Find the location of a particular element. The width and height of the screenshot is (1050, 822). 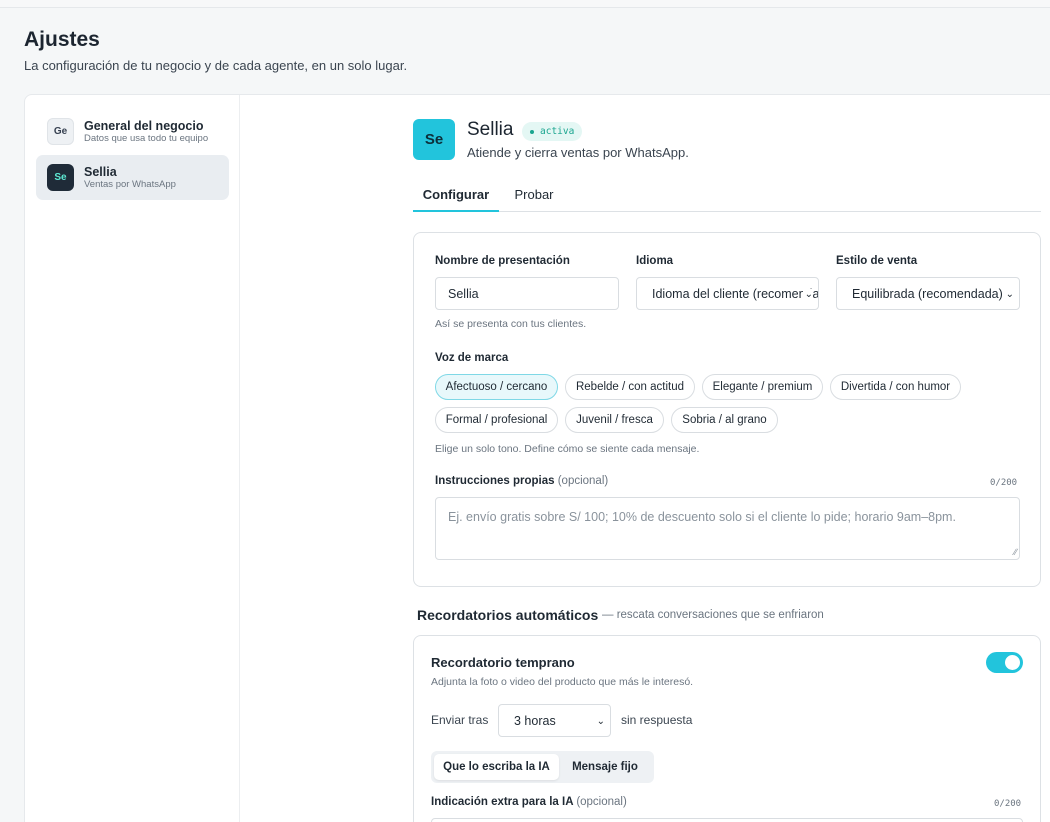

toggle-knob is located at coordinates (1012, 662).